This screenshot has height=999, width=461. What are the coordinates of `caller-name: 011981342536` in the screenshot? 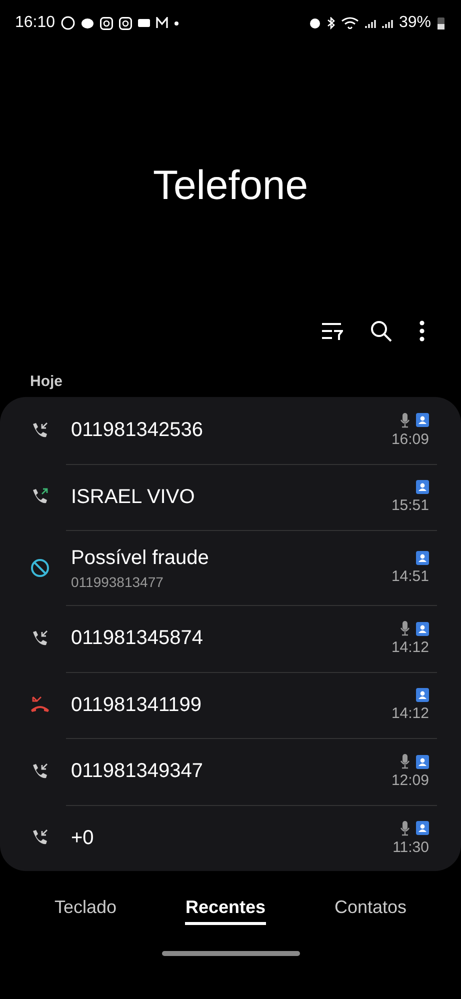 It's located at (137, 430).